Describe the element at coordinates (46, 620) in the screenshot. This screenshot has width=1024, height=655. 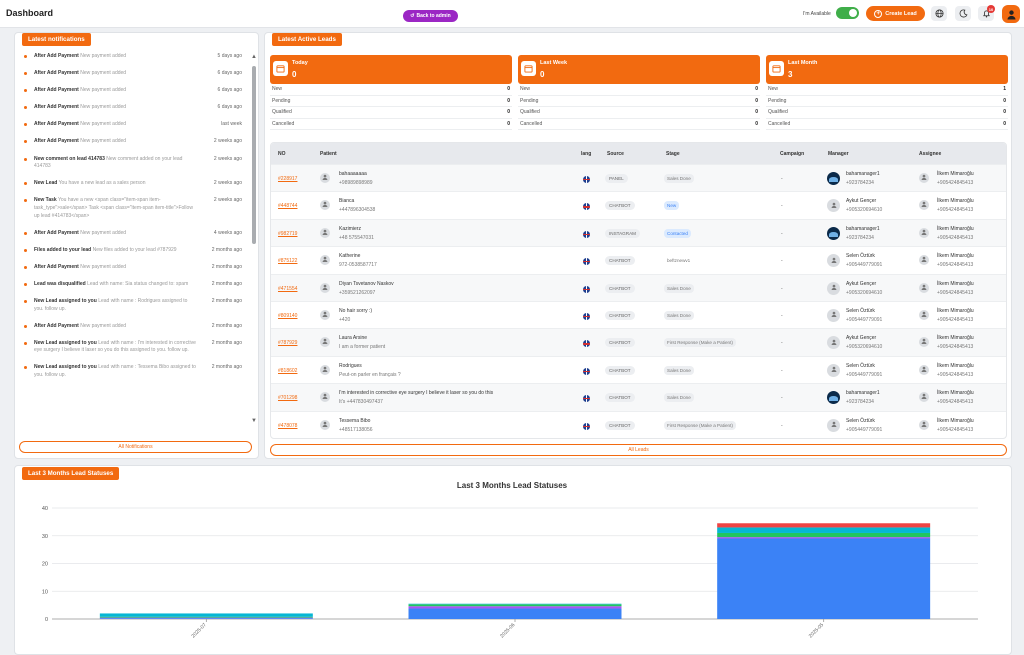
I see `y-tick-label: 0` at that location.